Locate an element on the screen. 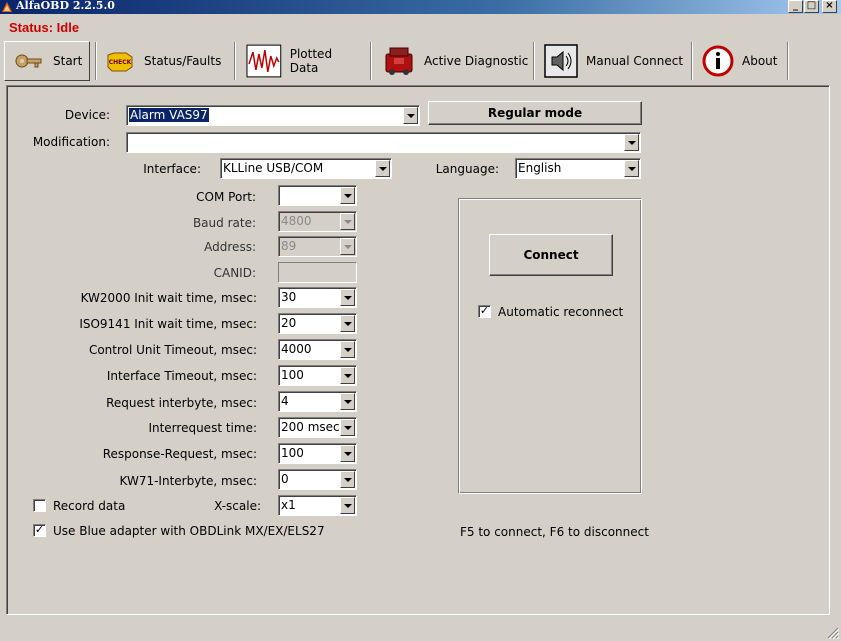 This screenshot has height=641, width=841. xscale-select: x1 is located at coordinates (317, 505).